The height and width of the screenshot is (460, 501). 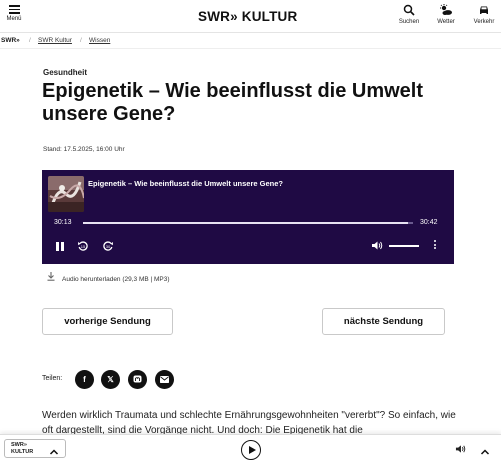 I want to click on svg-text: 15, so click(x=83, y=246).